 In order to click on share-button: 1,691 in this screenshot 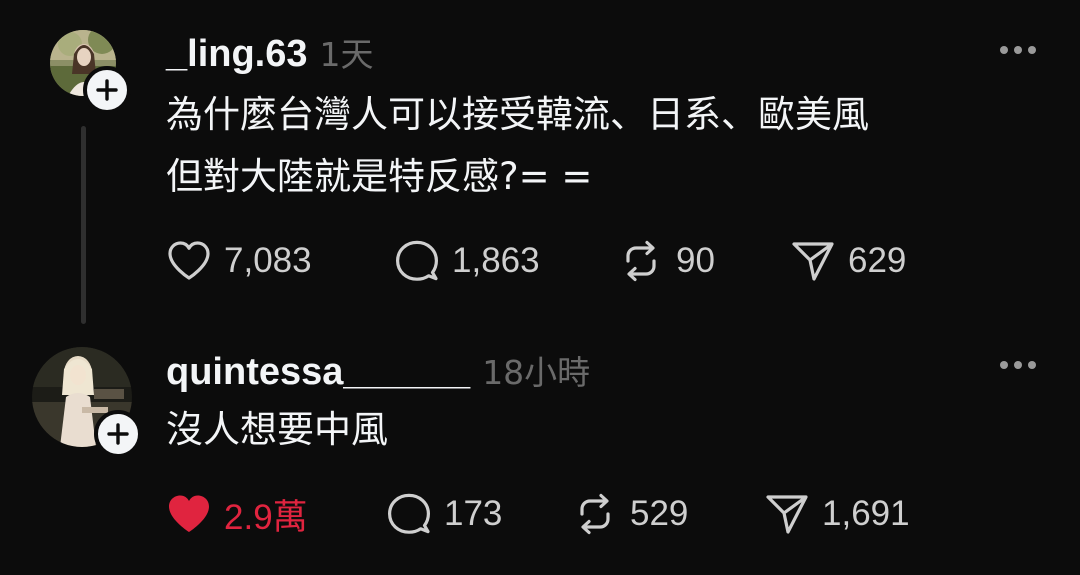, I will do `click(837, 514)`.